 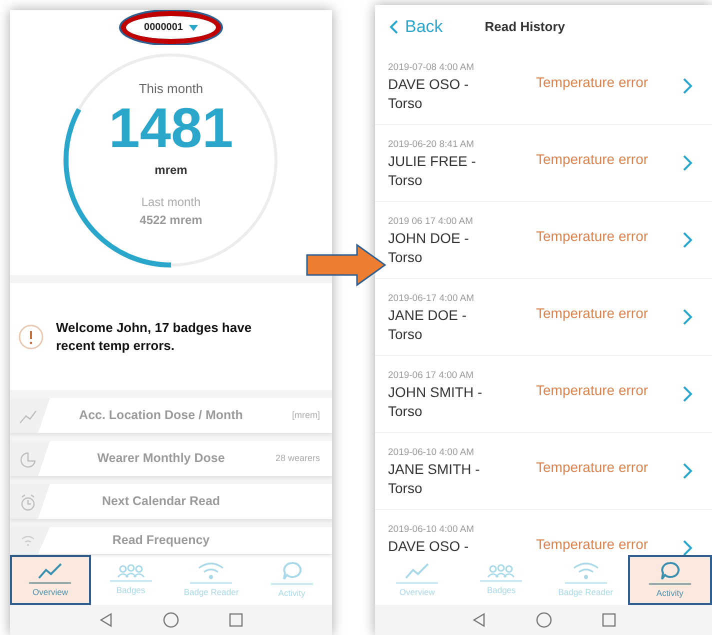 I want to click on read-timestamp: 2019-06-20 8:41 AM, so click(x=432, y=145).